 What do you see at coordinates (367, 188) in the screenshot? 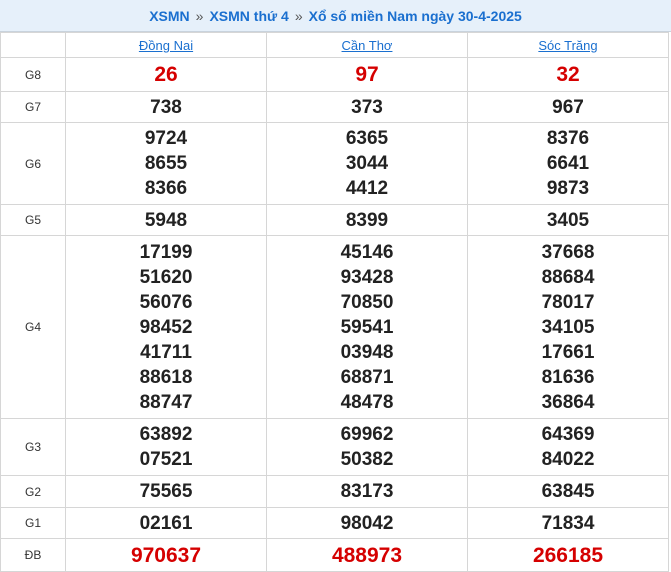
I see `prize-number: 4412` at bounding box center [367, 188].